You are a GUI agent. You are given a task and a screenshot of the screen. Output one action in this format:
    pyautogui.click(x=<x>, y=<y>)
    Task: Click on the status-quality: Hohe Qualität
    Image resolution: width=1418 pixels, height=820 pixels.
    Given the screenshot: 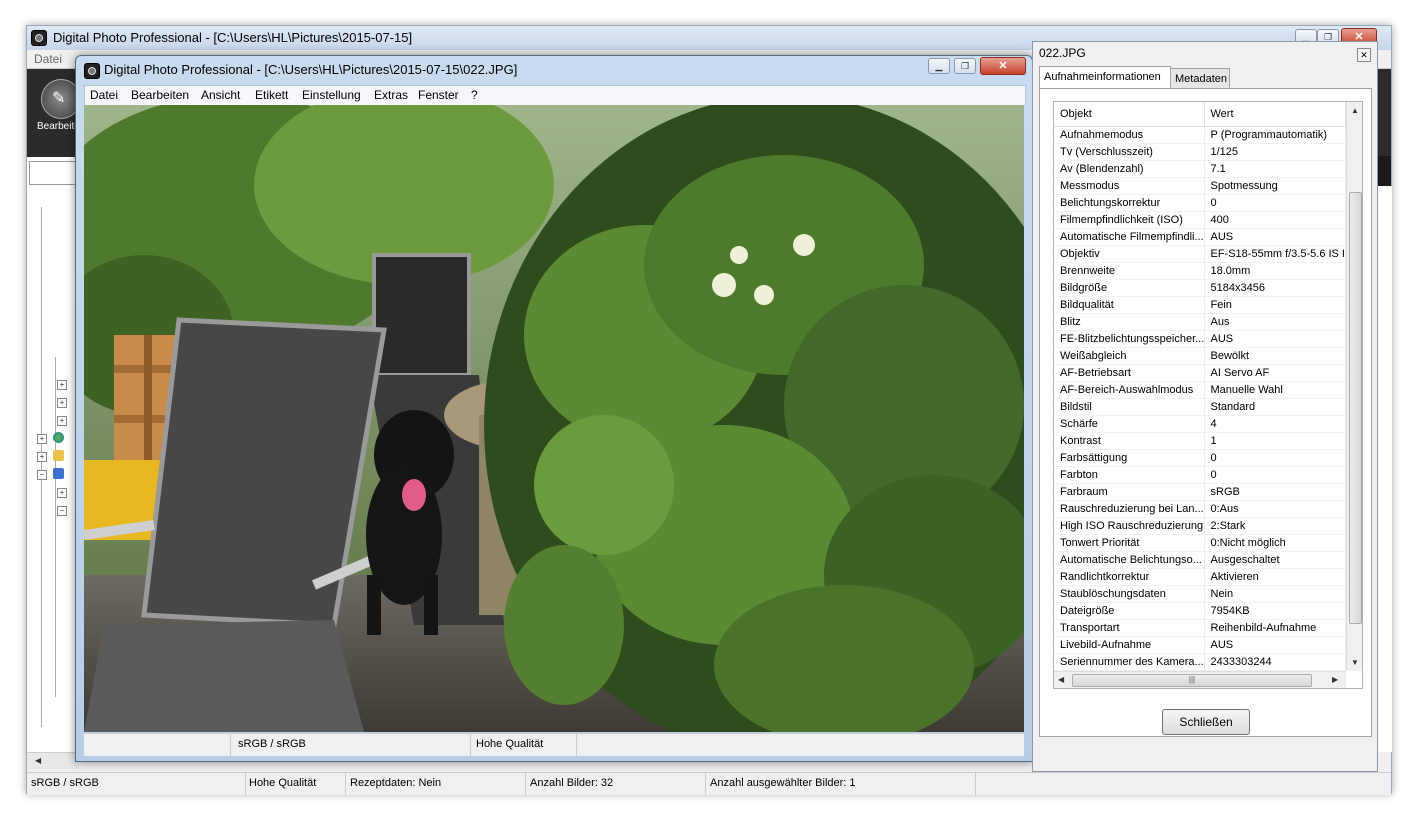 What is the action you would take?
    pyautogui.click(x=283, y=783)
    